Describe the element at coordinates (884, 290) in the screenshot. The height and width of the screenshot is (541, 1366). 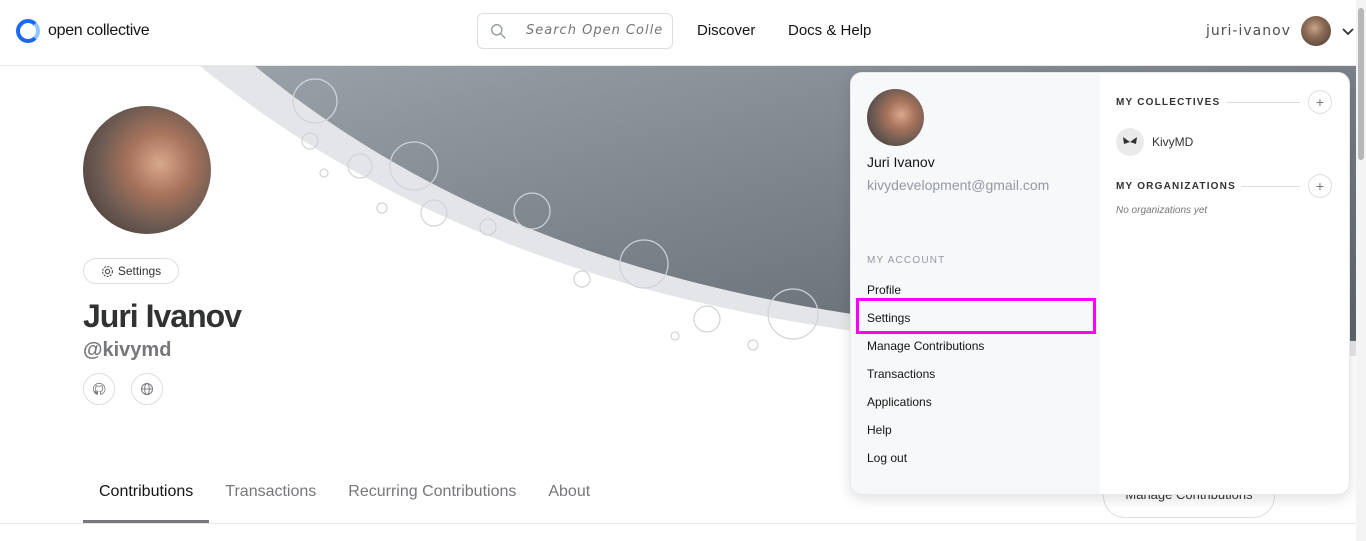
I see `menu-item-profile: Profile` at that location.